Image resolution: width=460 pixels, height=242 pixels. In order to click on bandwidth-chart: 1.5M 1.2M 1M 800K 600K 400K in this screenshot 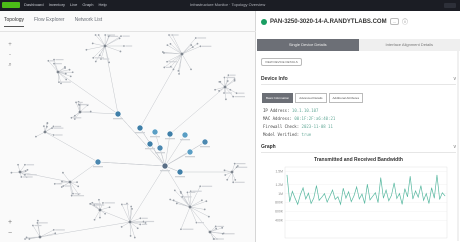, I will do `click(356, 202)`.